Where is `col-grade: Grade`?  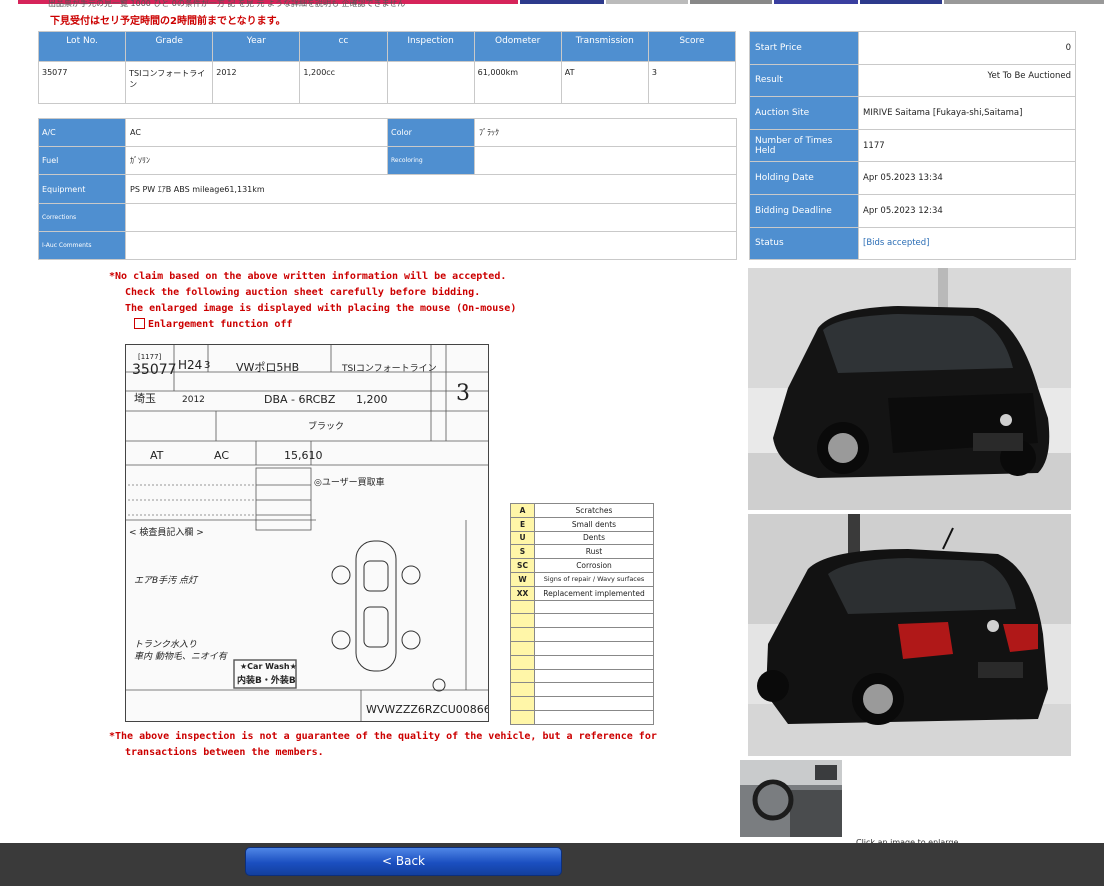
col-grade: Grade is located at coordinates (169, 46).